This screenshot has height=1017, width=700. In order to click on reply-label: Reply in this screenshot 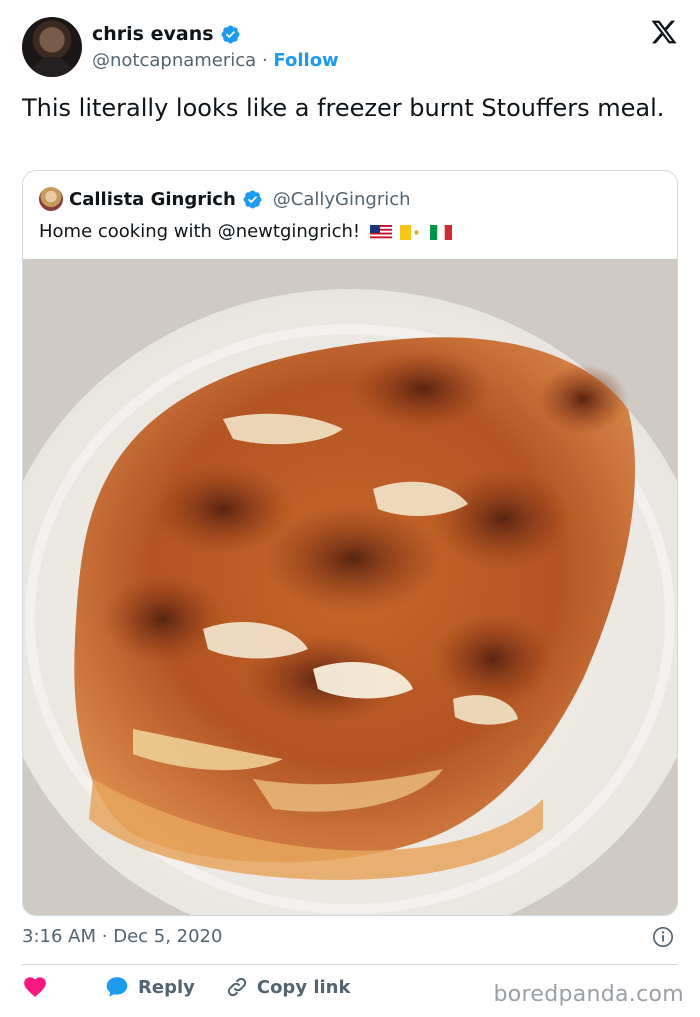, I will do `click(166, 987)`.